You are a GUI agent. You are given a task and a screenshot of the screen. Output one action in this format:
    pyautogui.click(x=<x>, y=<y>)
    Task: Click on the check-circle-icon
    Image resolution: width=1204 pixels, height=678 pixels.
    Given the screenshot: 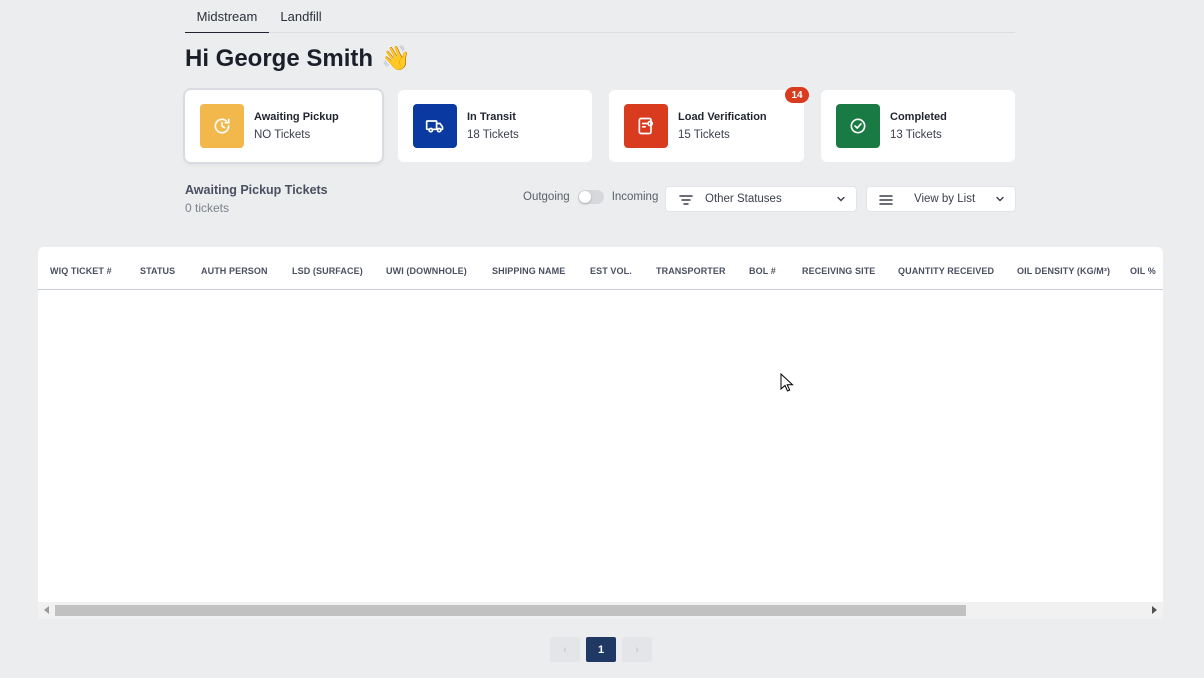 What is the action you would take?
    pyautogui.click(x=858, y=126)
    